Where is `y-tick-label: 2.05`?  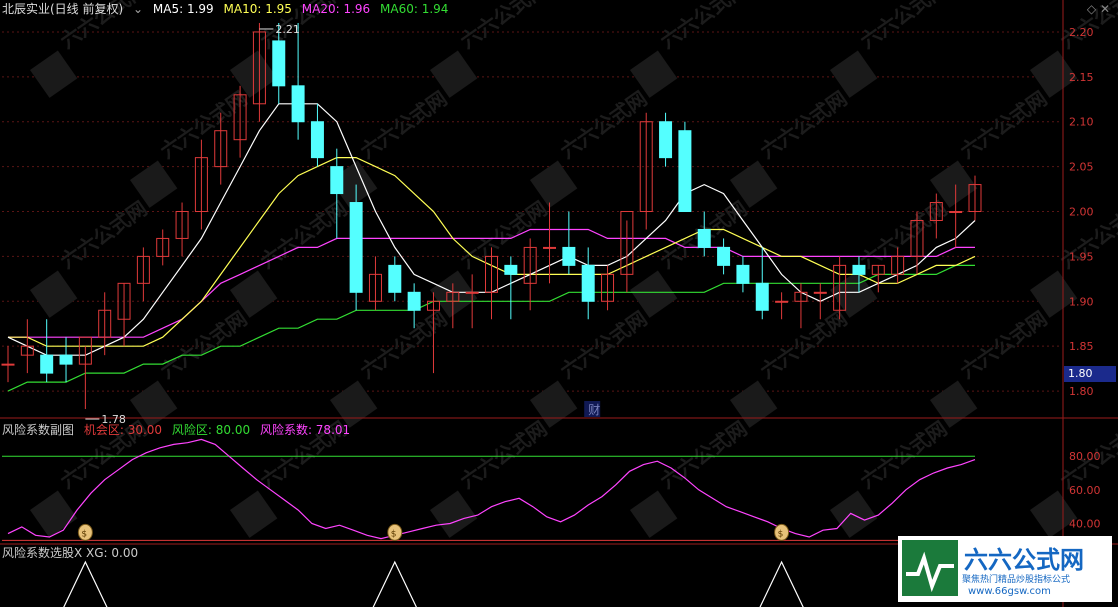
y-tick-label: 2.05 is located at coordinates (1081, 167).